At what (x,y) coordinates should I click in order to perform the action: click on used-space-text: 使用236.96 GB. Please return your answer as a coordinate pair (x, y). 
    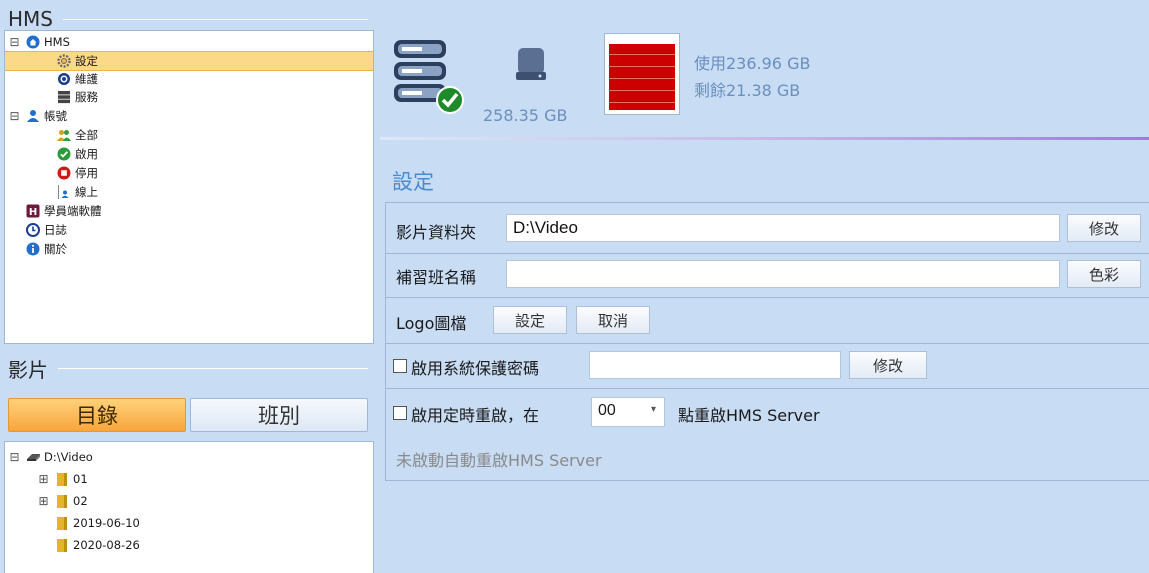
    Looking at the image, I should click on (752, 63).